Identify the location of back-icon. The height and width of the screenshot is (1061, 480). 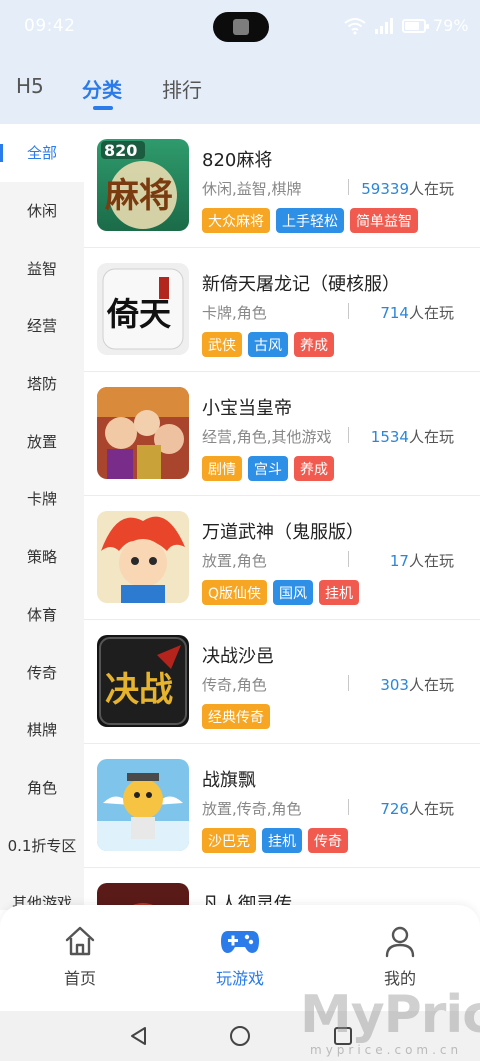
(139, 1036).